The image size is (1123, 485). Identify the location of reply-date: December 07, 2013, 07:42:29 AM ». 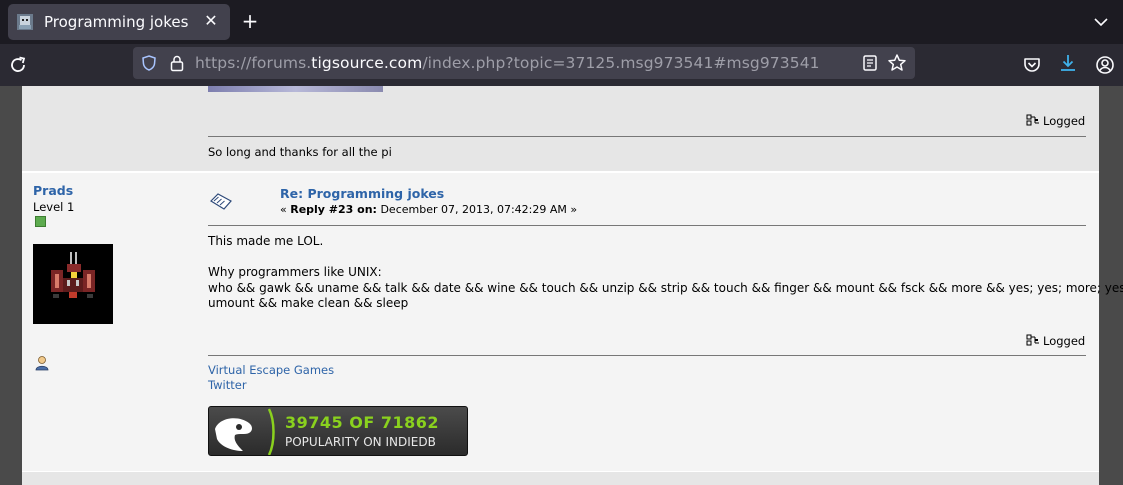
(477, 209).